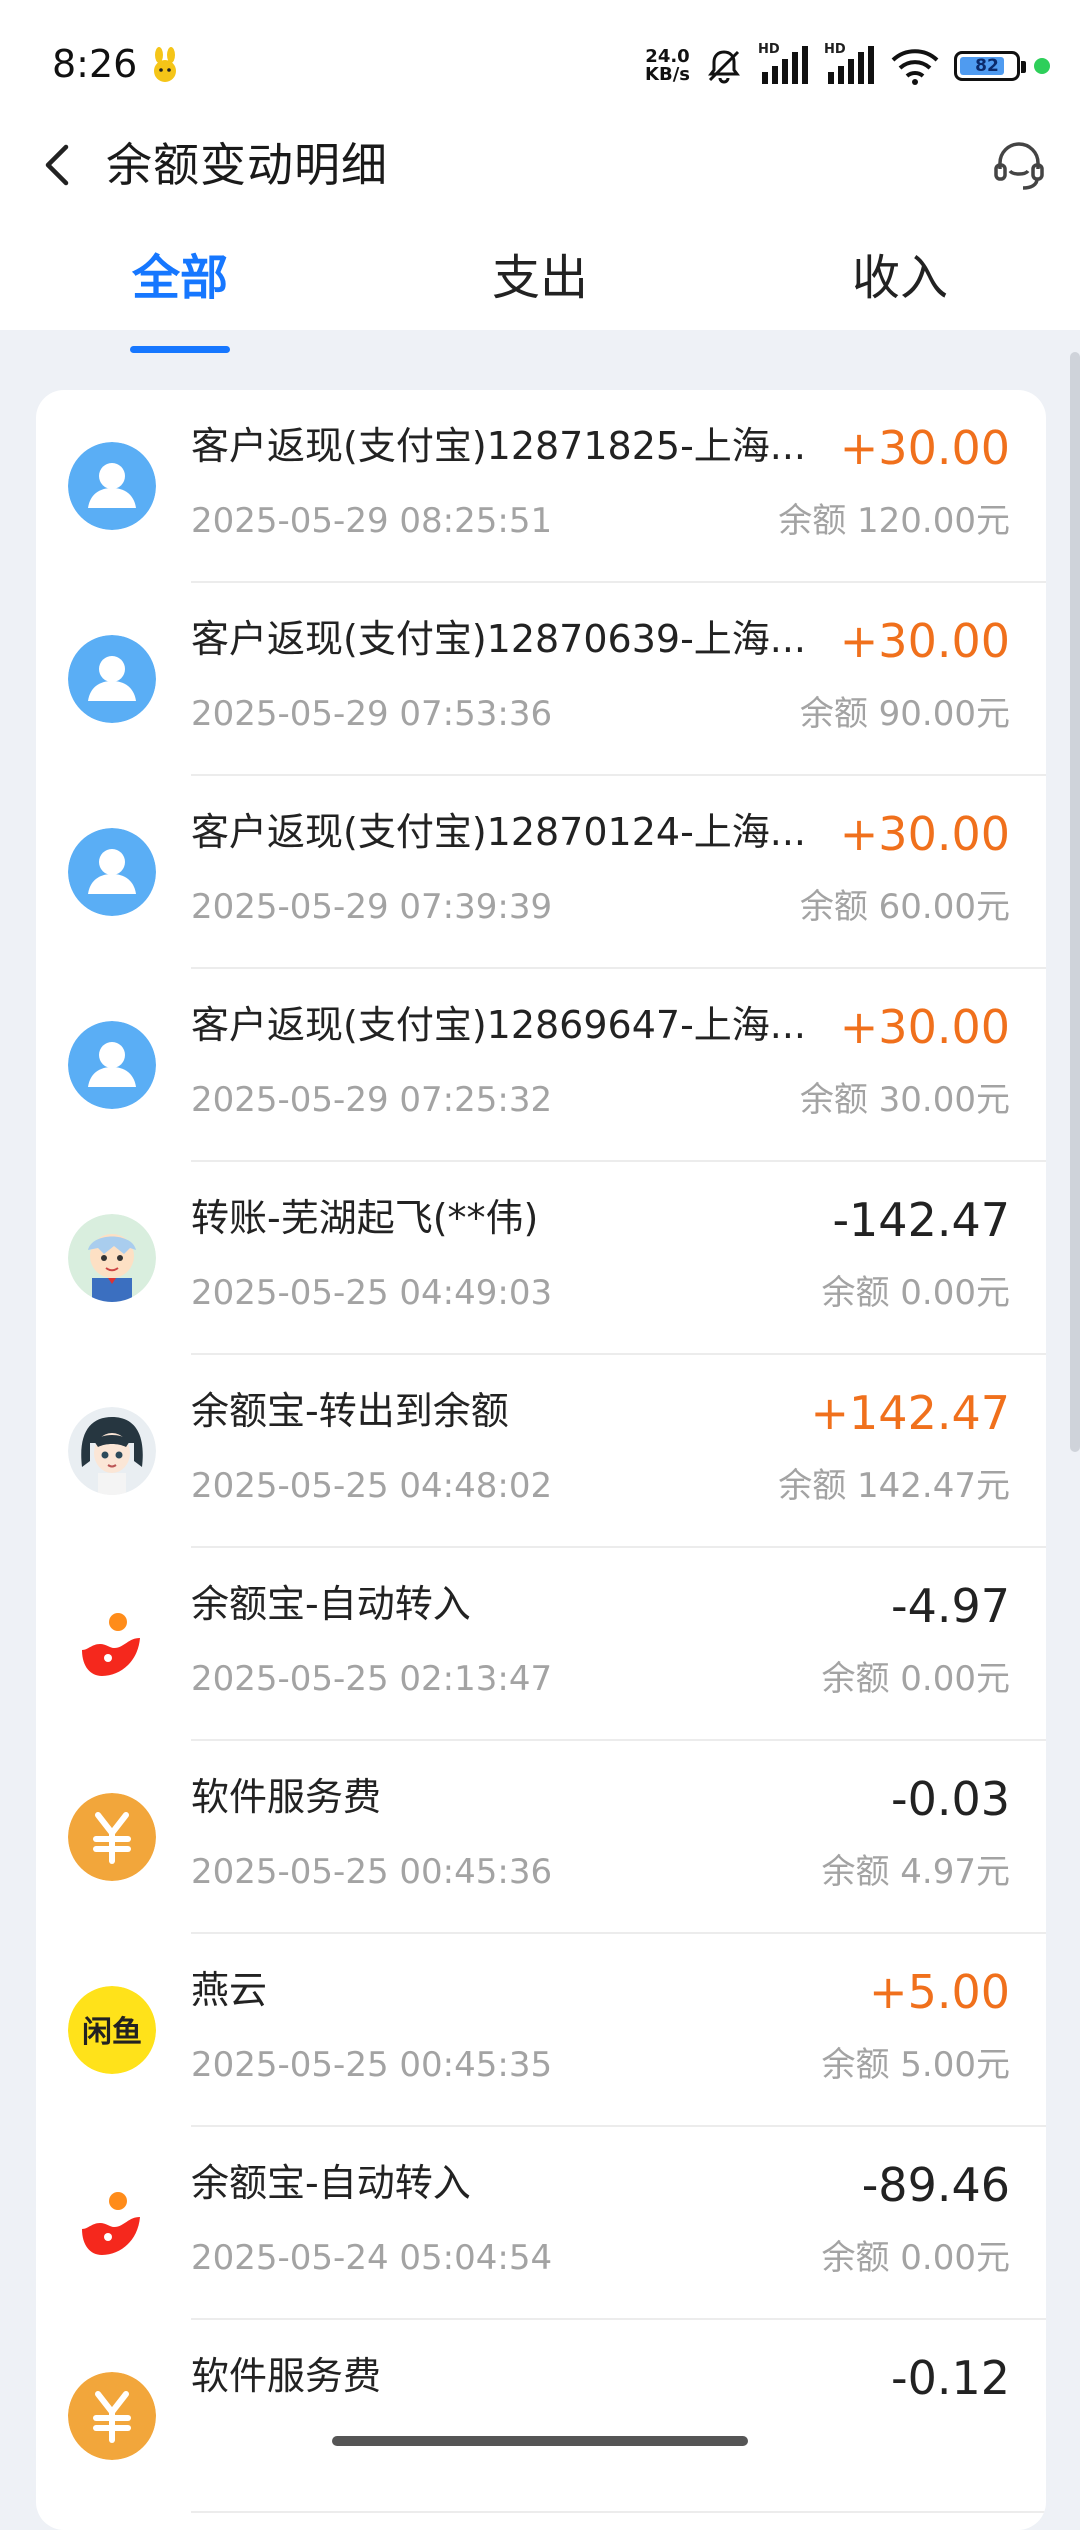  Describe the element at coordinates (372, 1100) in the screenshot. I see `transaction-time: 2025-05-29 07:25:32` at that location.